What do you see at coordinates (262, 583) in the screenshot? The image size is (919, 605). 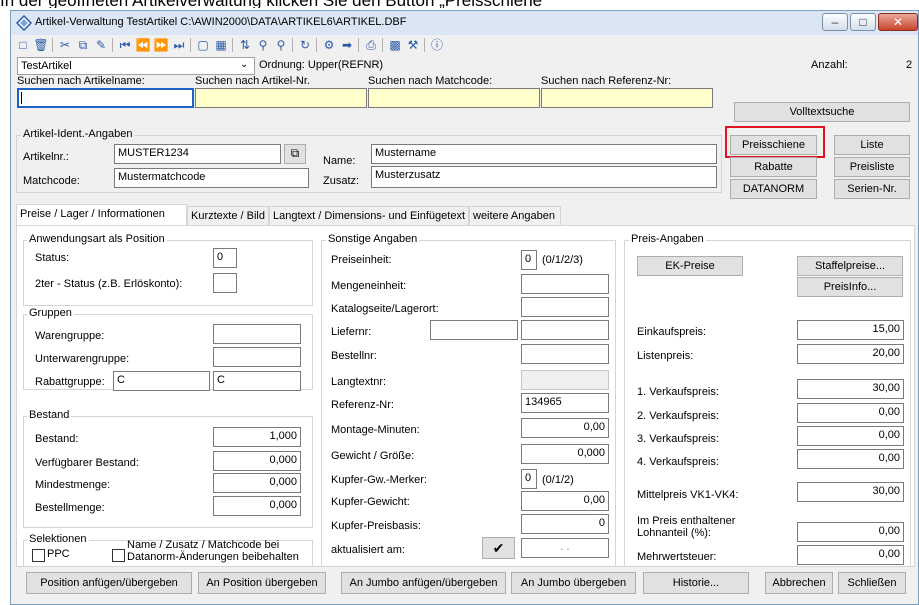 I see `an-position-button: An Position übergeben` at bounding box center [262, 583].